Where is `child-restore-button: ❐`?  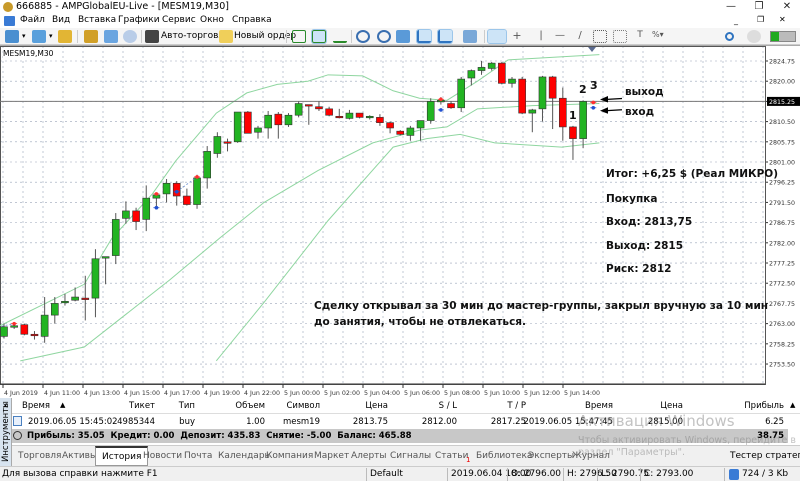
child-restore-button: ❐ is located at coordinates (760, 19).